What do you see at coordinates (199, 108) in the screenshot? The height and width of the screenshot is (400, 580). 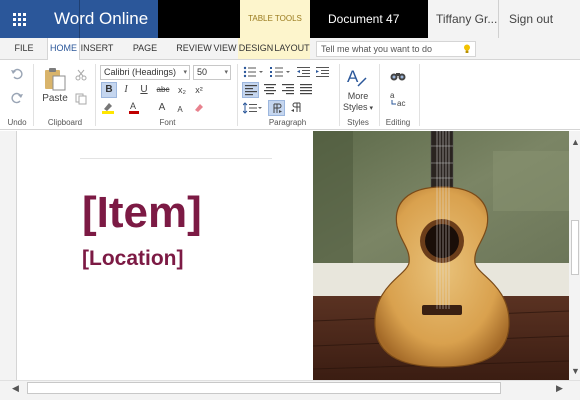 I see `clear-format-icon` at bounding box center [199, 108].